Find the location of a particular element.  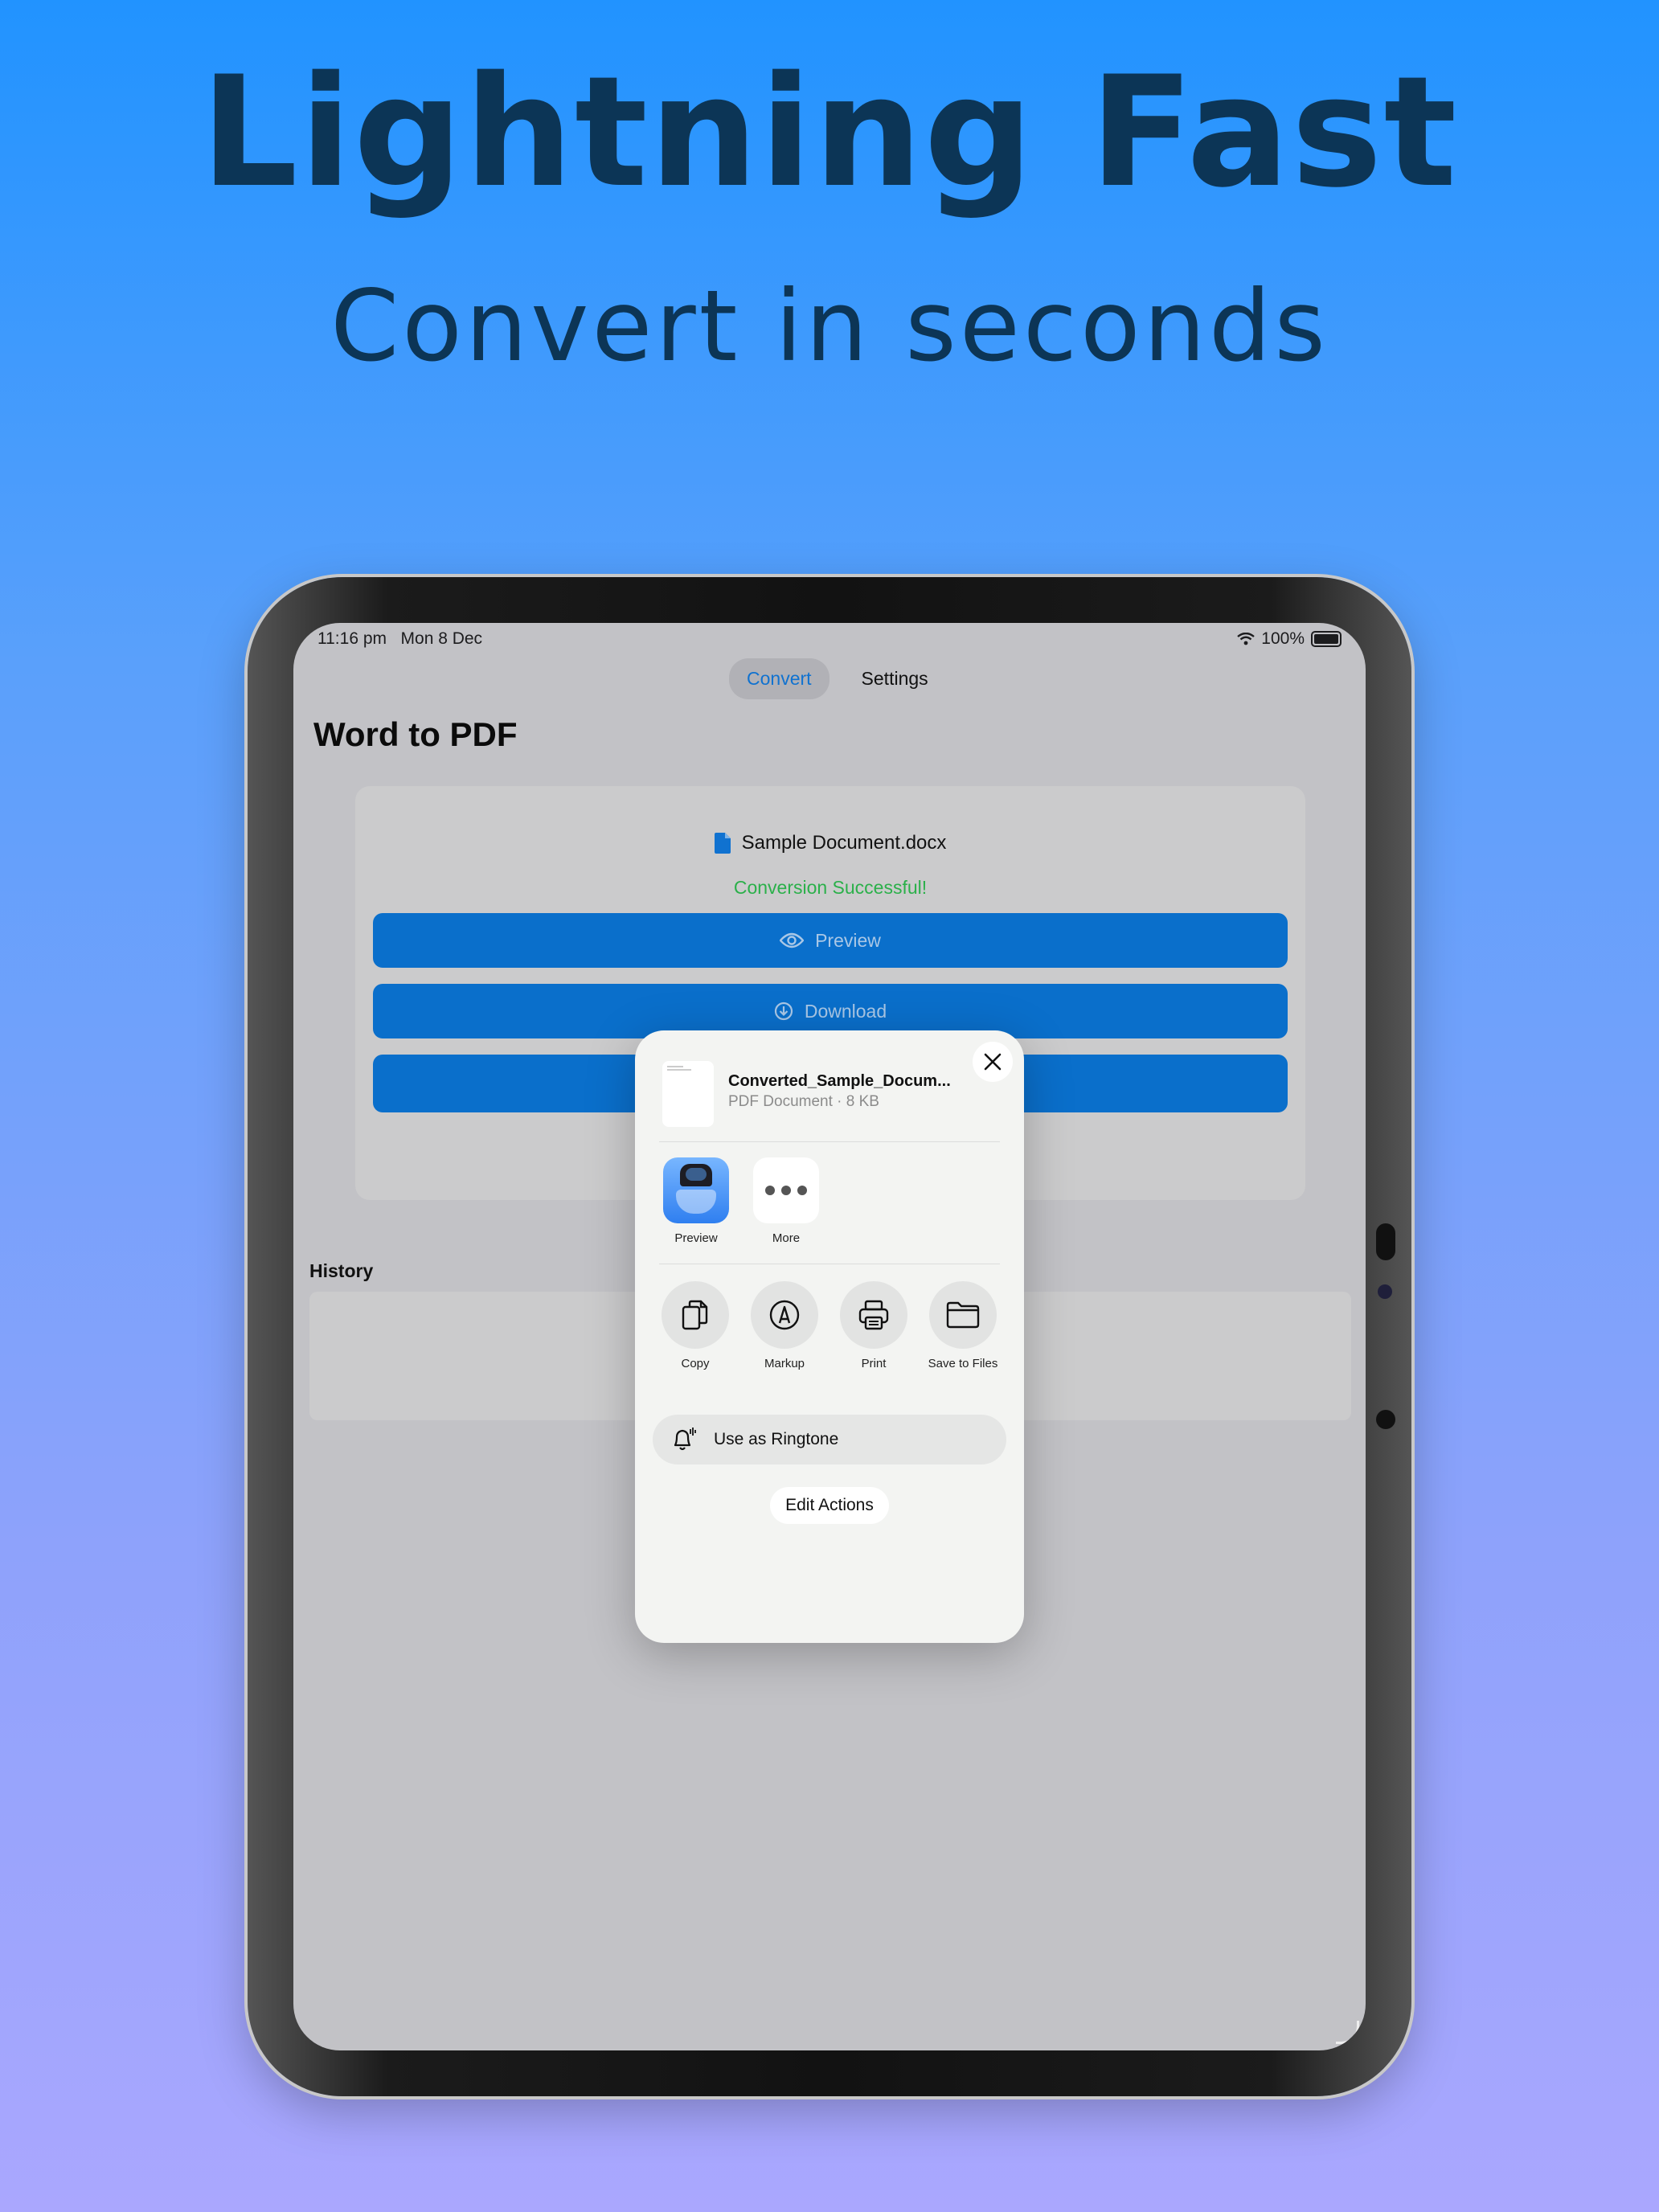

thumbnail-lines is located at coordinates (679, 1068).